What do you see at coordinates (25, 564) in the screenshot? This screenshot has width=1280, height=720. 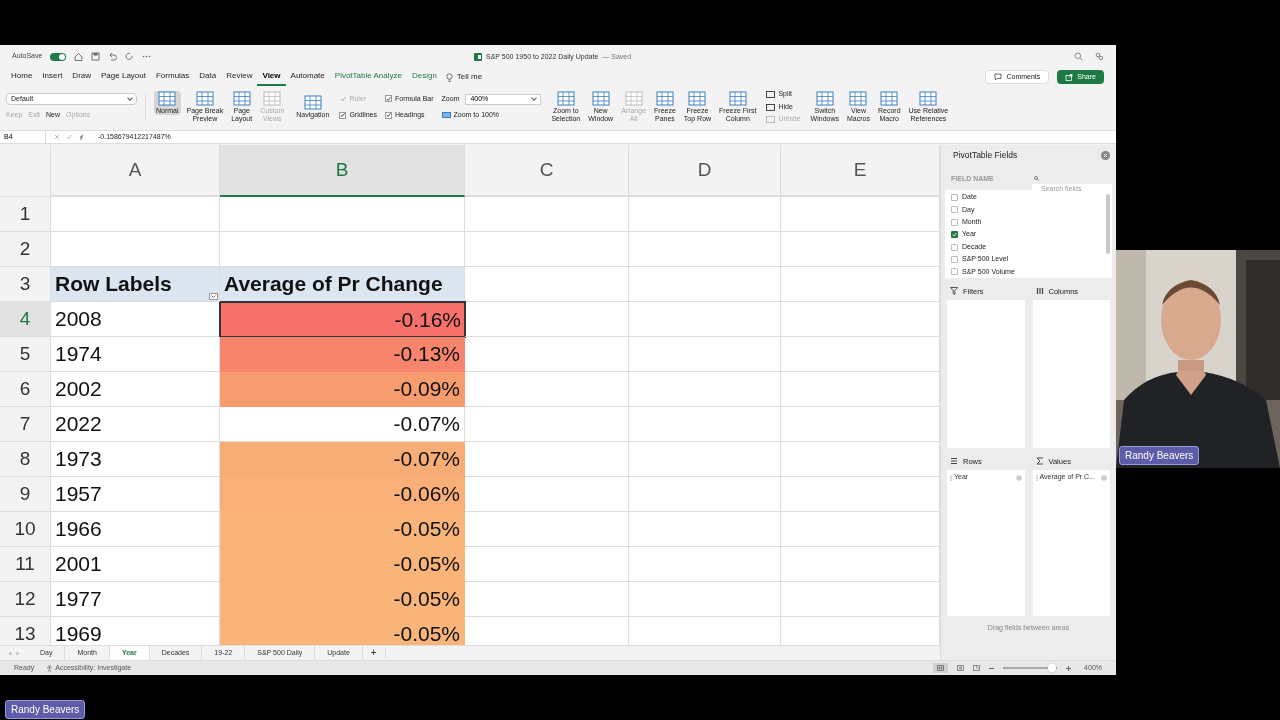 I see `row-header: 11` at bounding box center [25, 564].